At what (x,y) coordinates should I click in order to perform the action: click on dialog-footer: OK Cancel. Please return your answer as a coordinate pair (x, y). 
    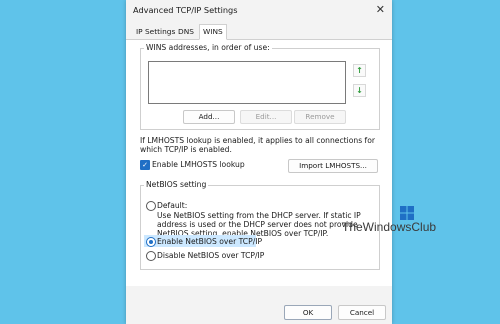
    Looking at the image, I should click on (259, 305).